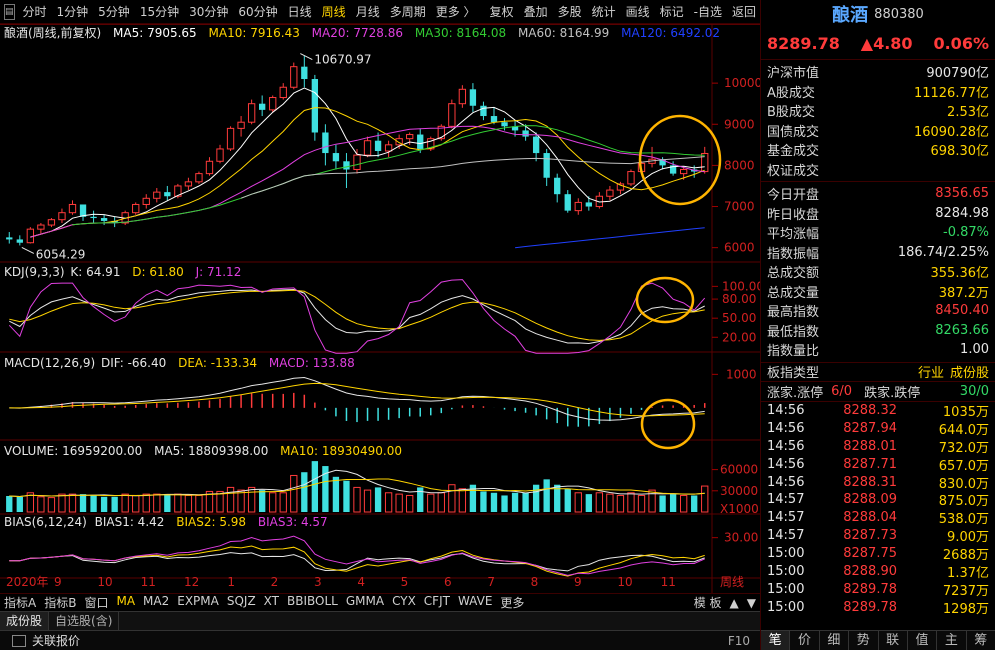  I want to click on period-tab-6: 日线, so click(300, 12).